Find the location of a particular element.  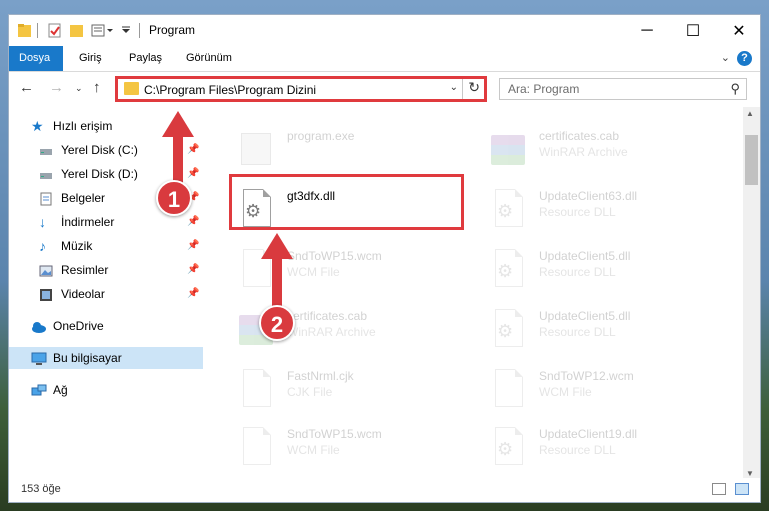

address-dropdown-icon: ⌄ is located at coordinates (454, 87).